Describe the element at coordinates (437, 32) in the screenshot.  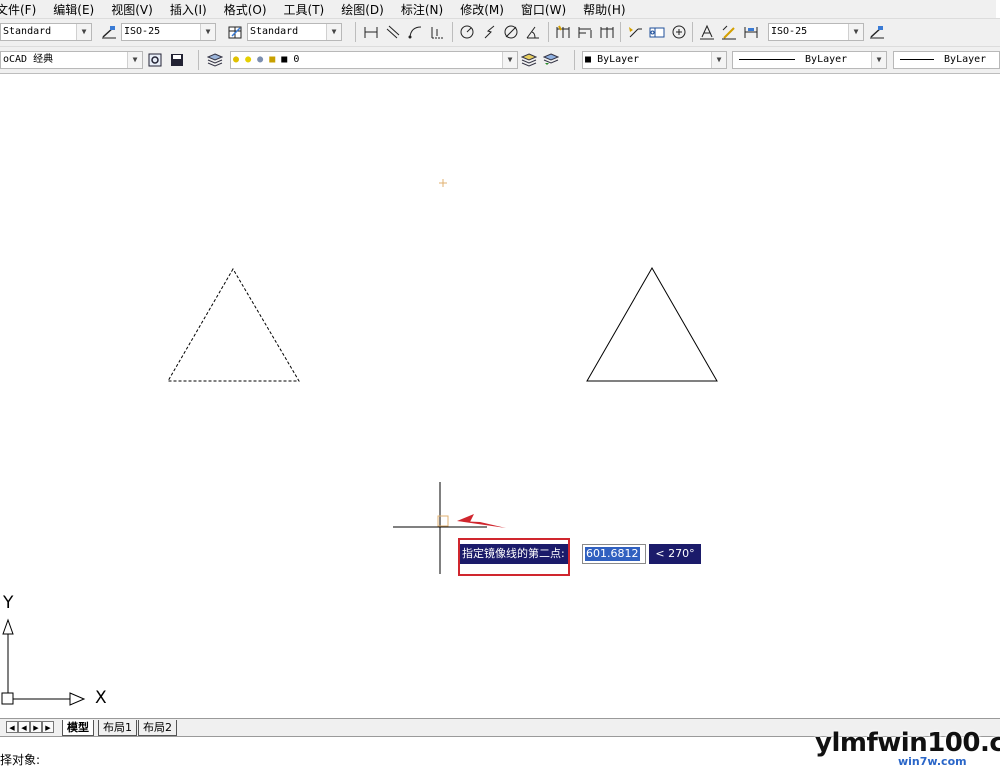
I see `ordinate-dimension-icon` at that location.